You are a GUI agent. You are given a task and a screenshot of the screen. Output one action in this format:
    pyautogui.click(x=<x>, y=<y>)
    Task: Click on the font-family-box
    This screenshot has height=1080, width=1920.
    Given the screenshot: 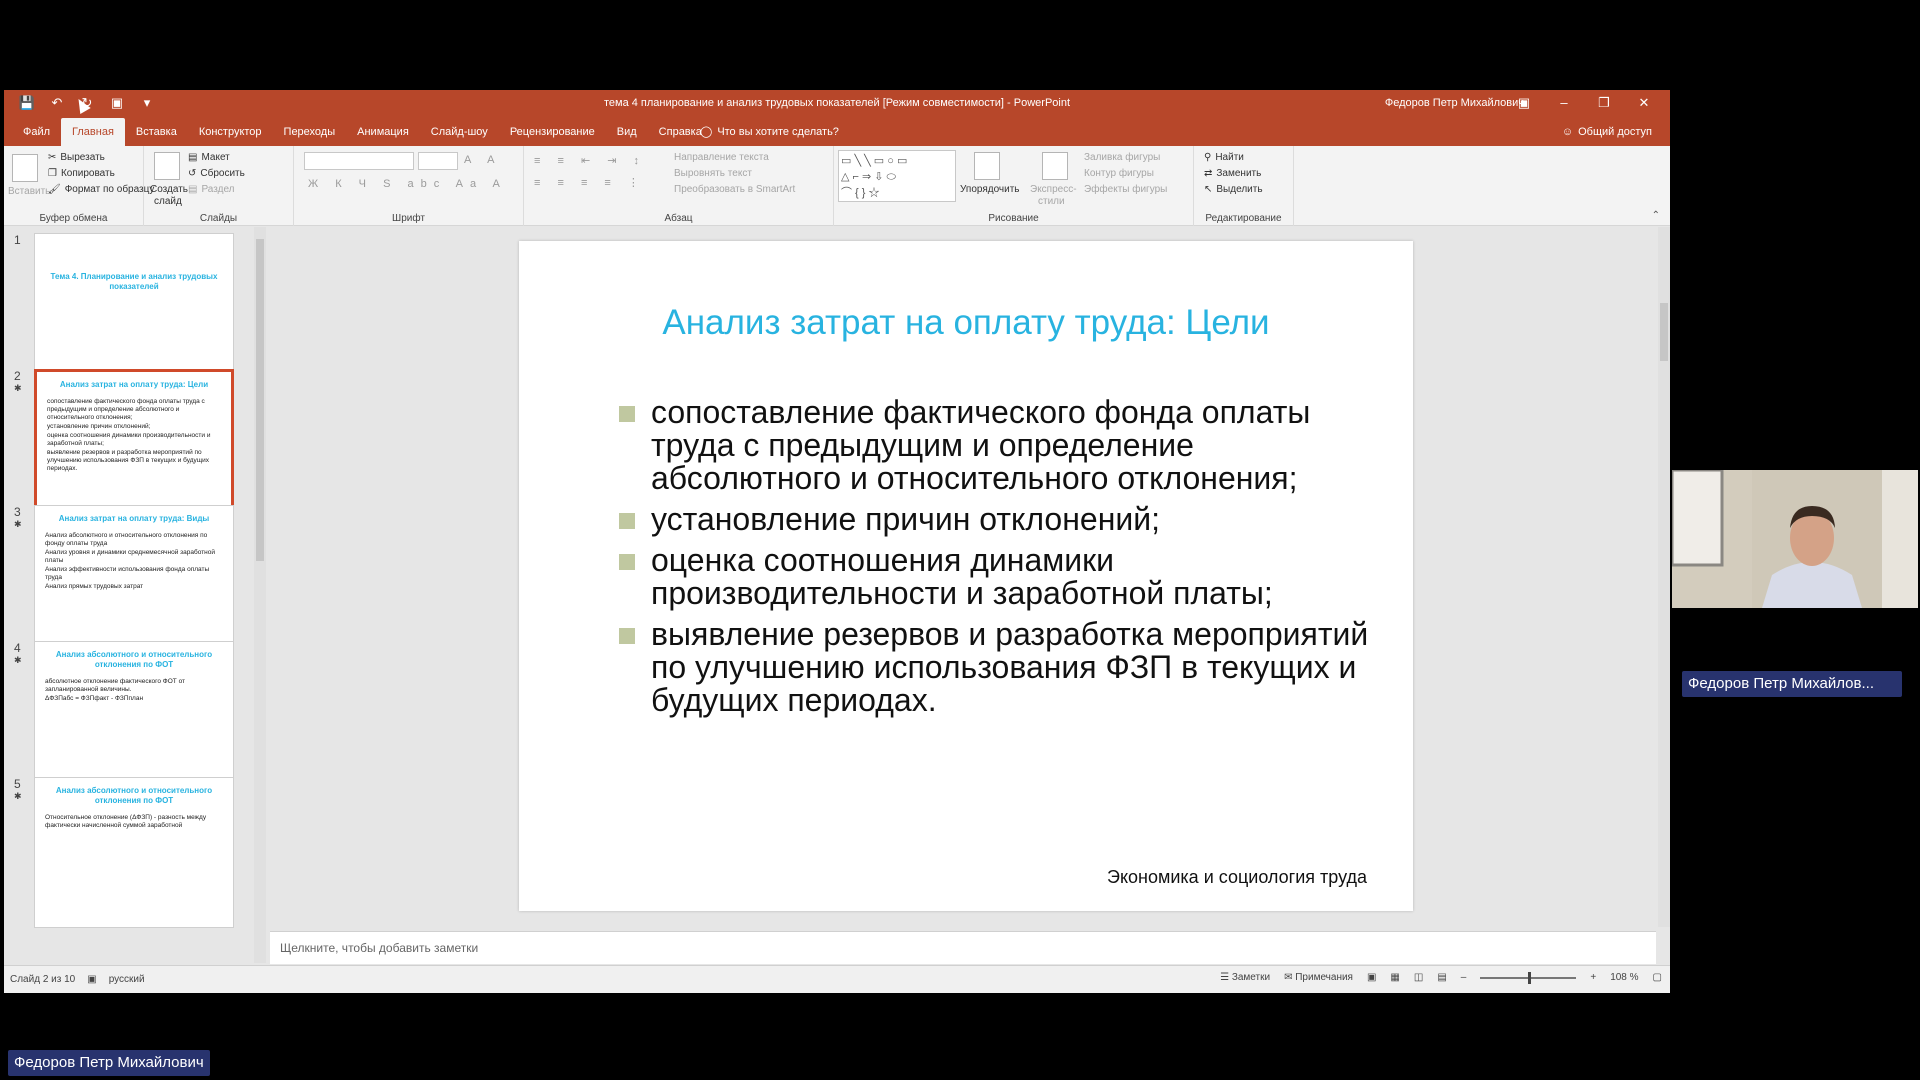 What is the action you would take?
    pyautogui.click(x=359, y=161)
    